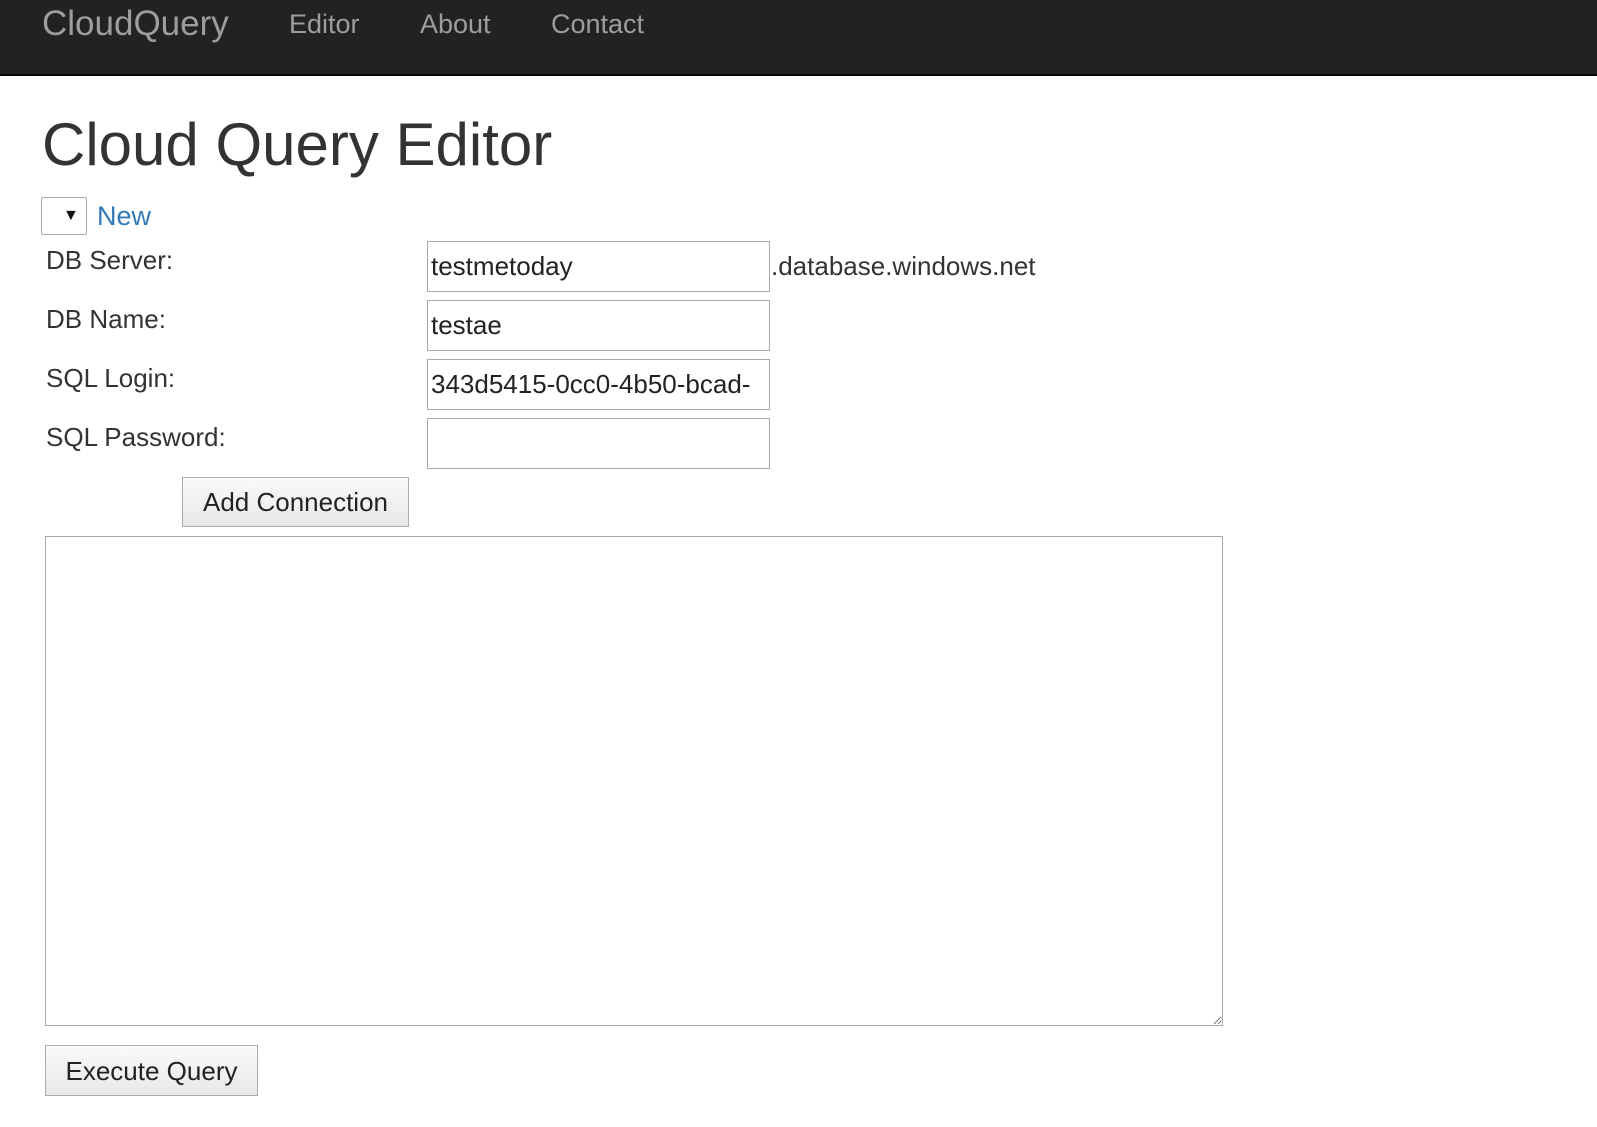 The image size is (1597, 1127). Describe the element at coordinates (124, 216) in the screenshot. I see `new-connection-link: New` at that location.